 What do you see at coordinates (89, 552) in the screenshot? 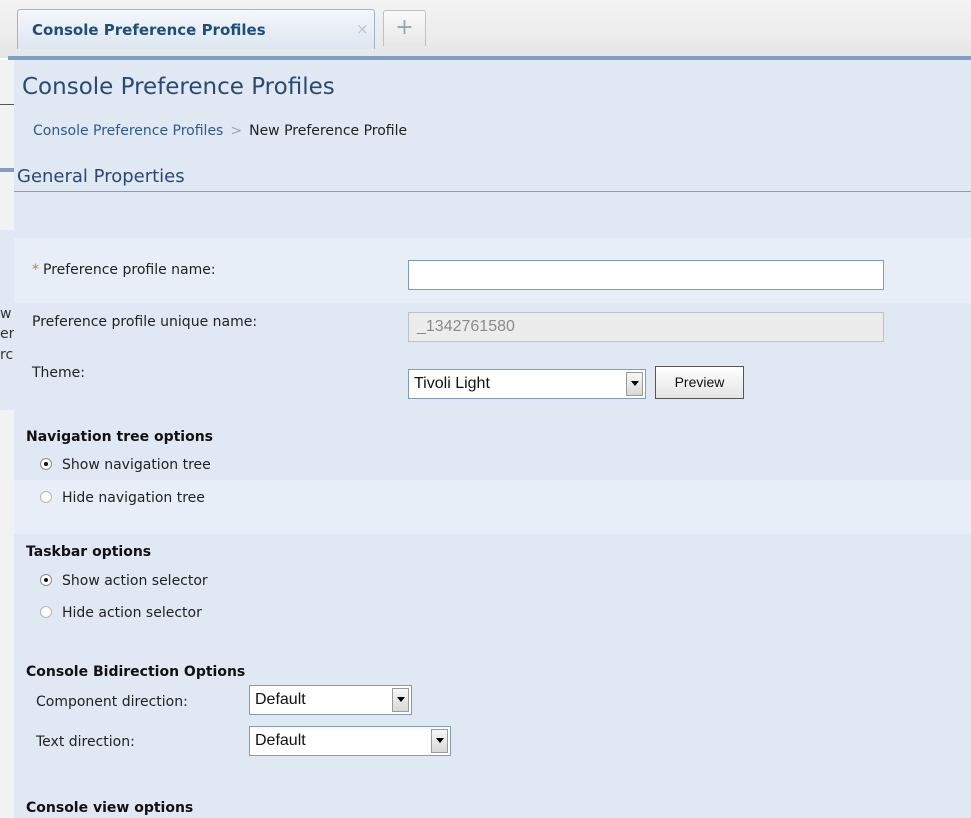
I see `taskbar-options-title: Taskbar options` at bounding box center [89, 552].